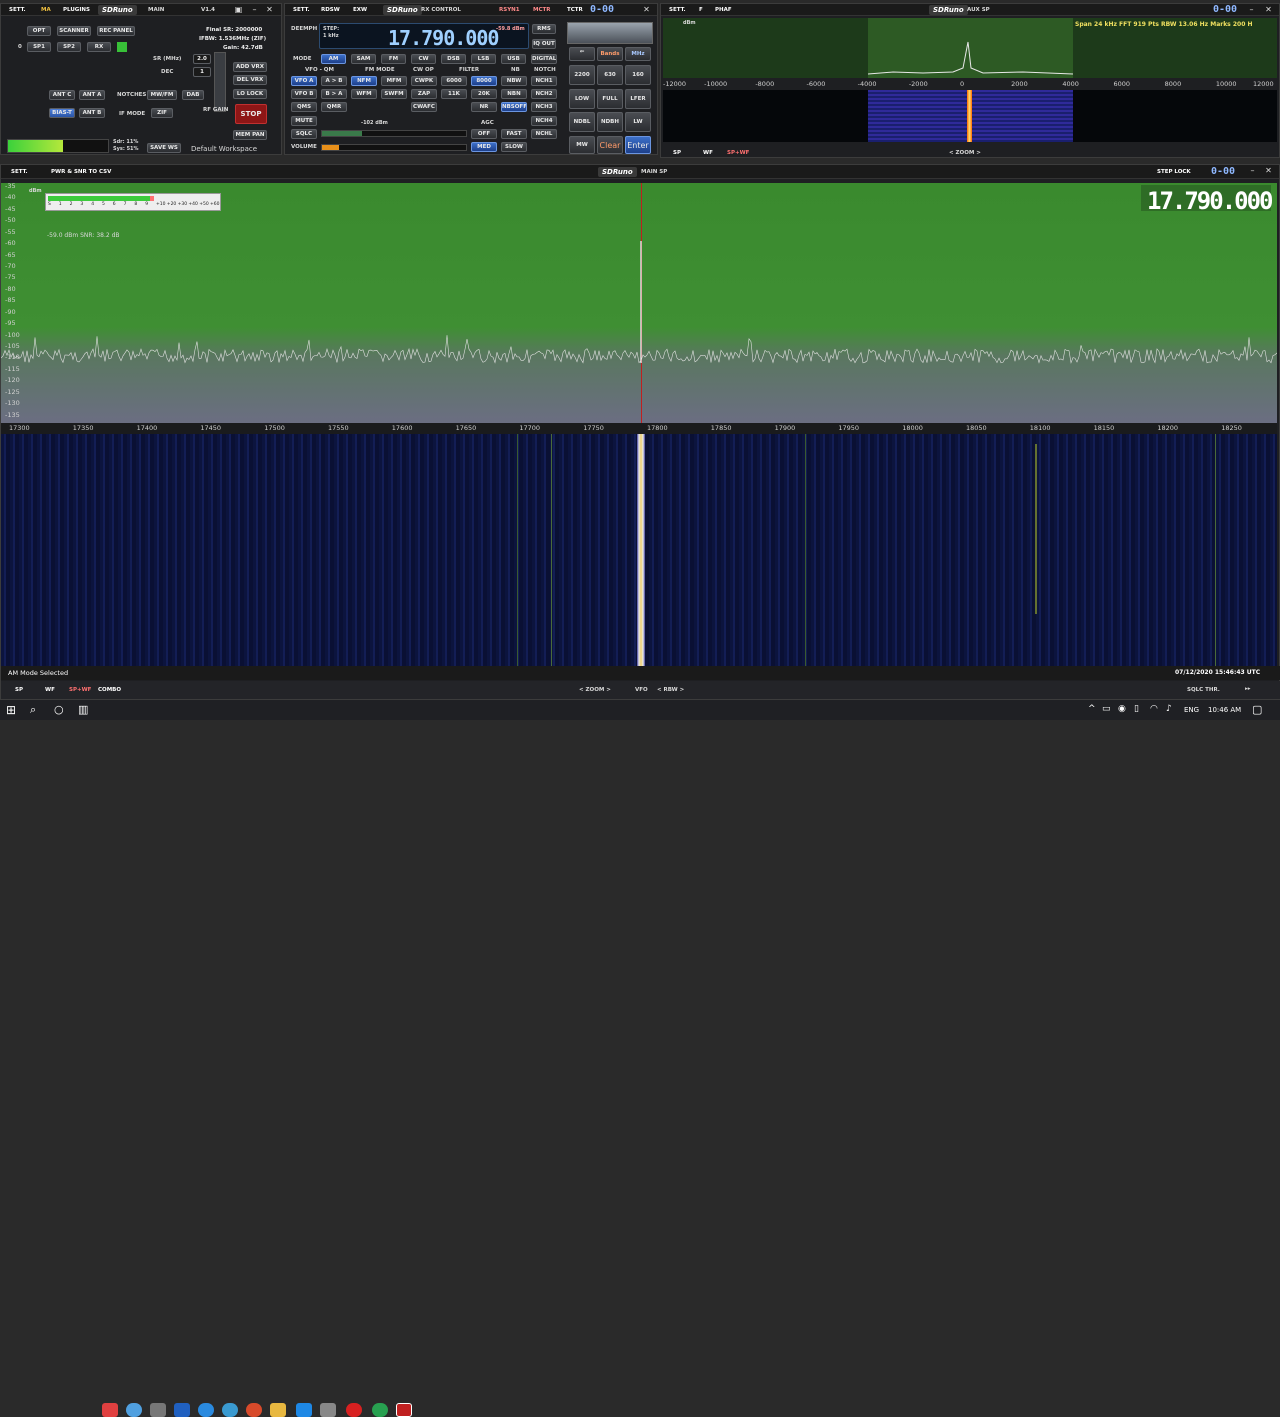 The width and height of the screenshot is (1280, 1417). What do you see at coordinates (62, 95) in the screenshot?
I see `ant-c-button: ANT C` at bounding box center [62, 95].